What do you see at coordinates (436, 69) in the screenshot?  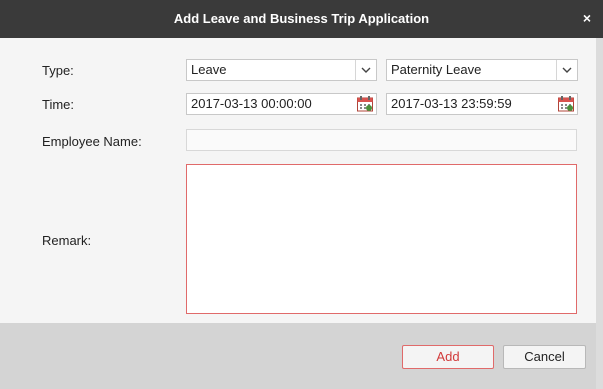 I see `leave-subtype-value: Paternity Leave` at bounding box center [436, 69].